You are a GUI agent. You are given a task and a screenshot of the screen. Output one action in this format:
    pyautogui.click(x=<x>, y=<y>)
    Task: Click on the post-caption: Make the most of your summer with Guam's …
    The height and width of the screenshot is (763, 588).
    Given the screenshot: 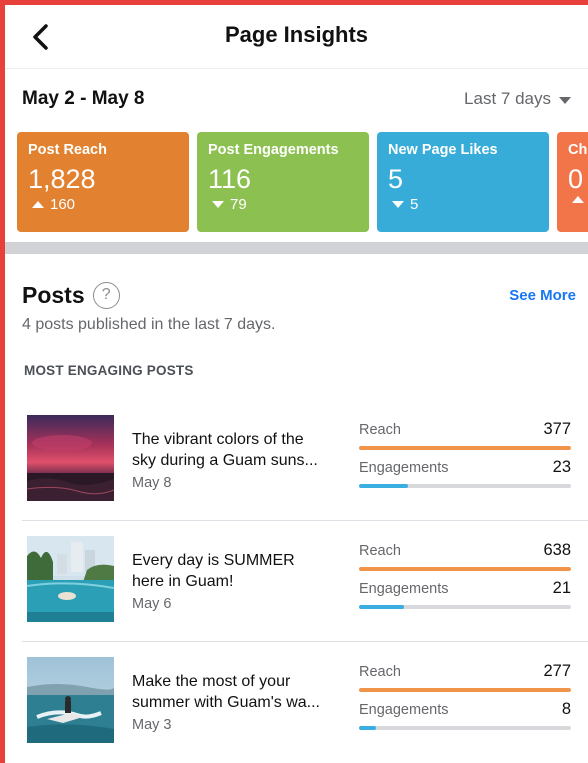 What is the action you would take?
    pyautogui.click(x=226, y=692)
    